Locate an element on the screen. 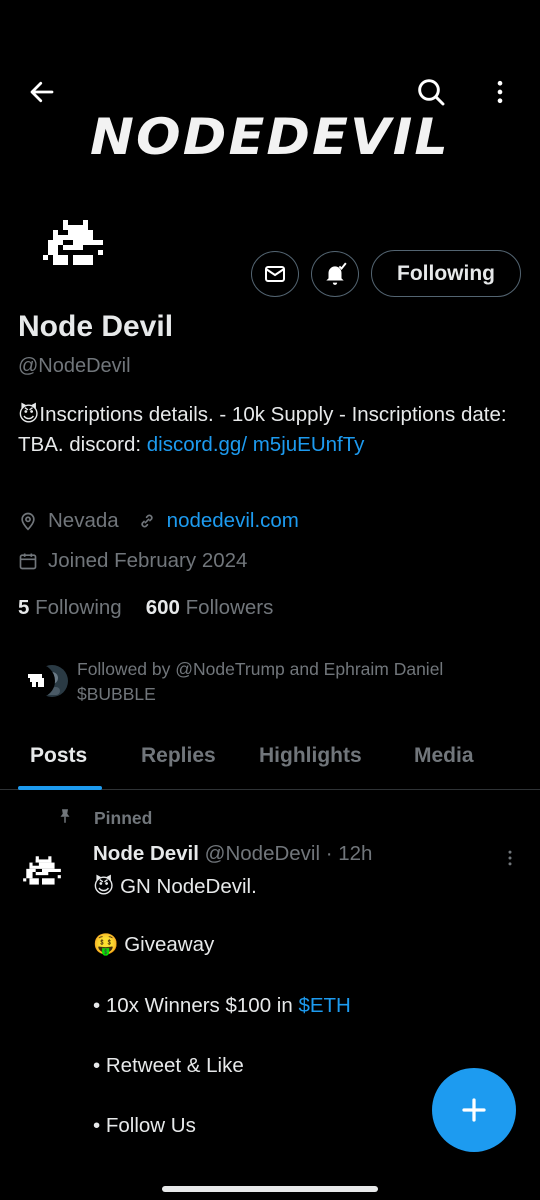  profile-meta-row: Nevada nodedevil.com is located at coordinates (158, 521).